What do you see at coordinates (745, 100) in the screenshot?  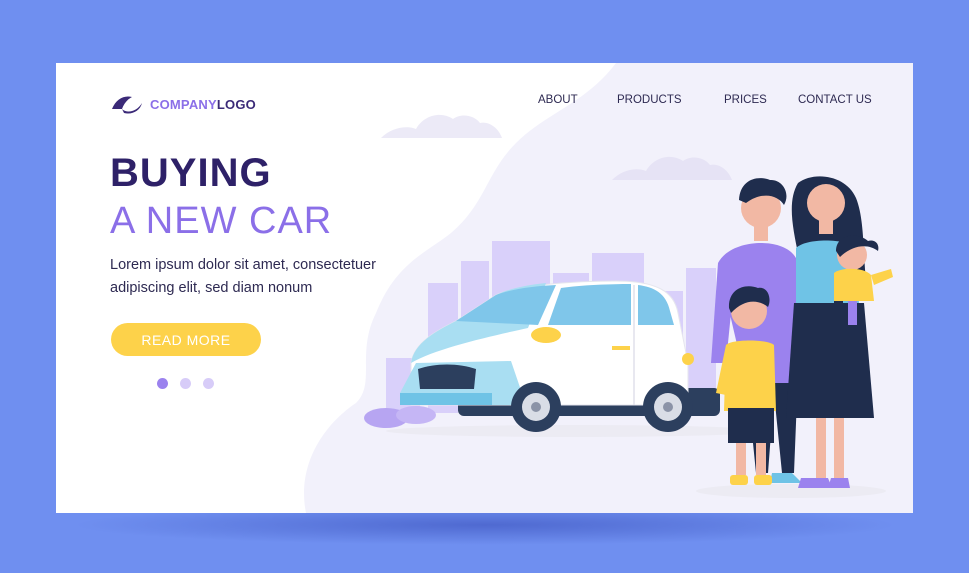 I see `nav-prices-link: PRICES` at bounding box center [745, 100].